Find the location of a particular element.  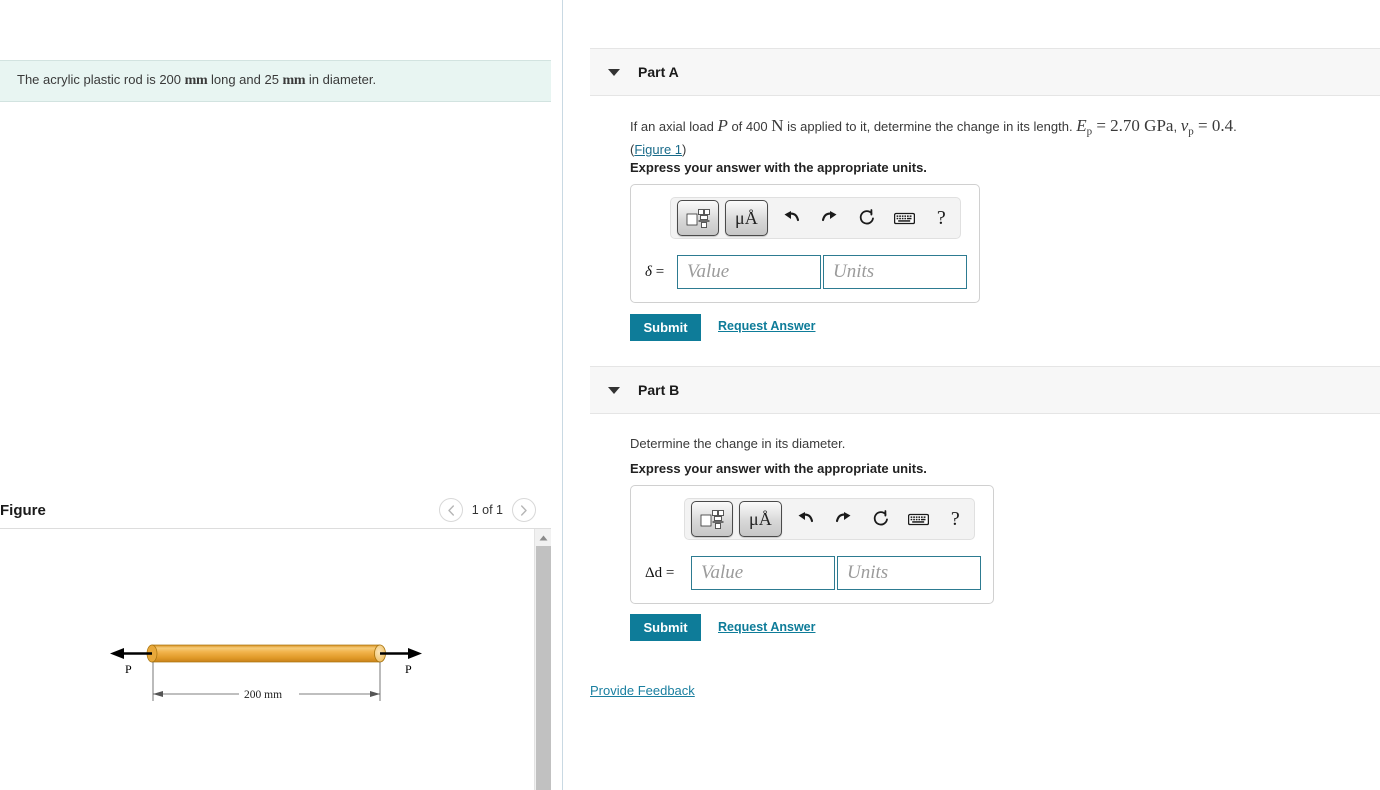

part-b-units-input is located at coordinates (909, 573).